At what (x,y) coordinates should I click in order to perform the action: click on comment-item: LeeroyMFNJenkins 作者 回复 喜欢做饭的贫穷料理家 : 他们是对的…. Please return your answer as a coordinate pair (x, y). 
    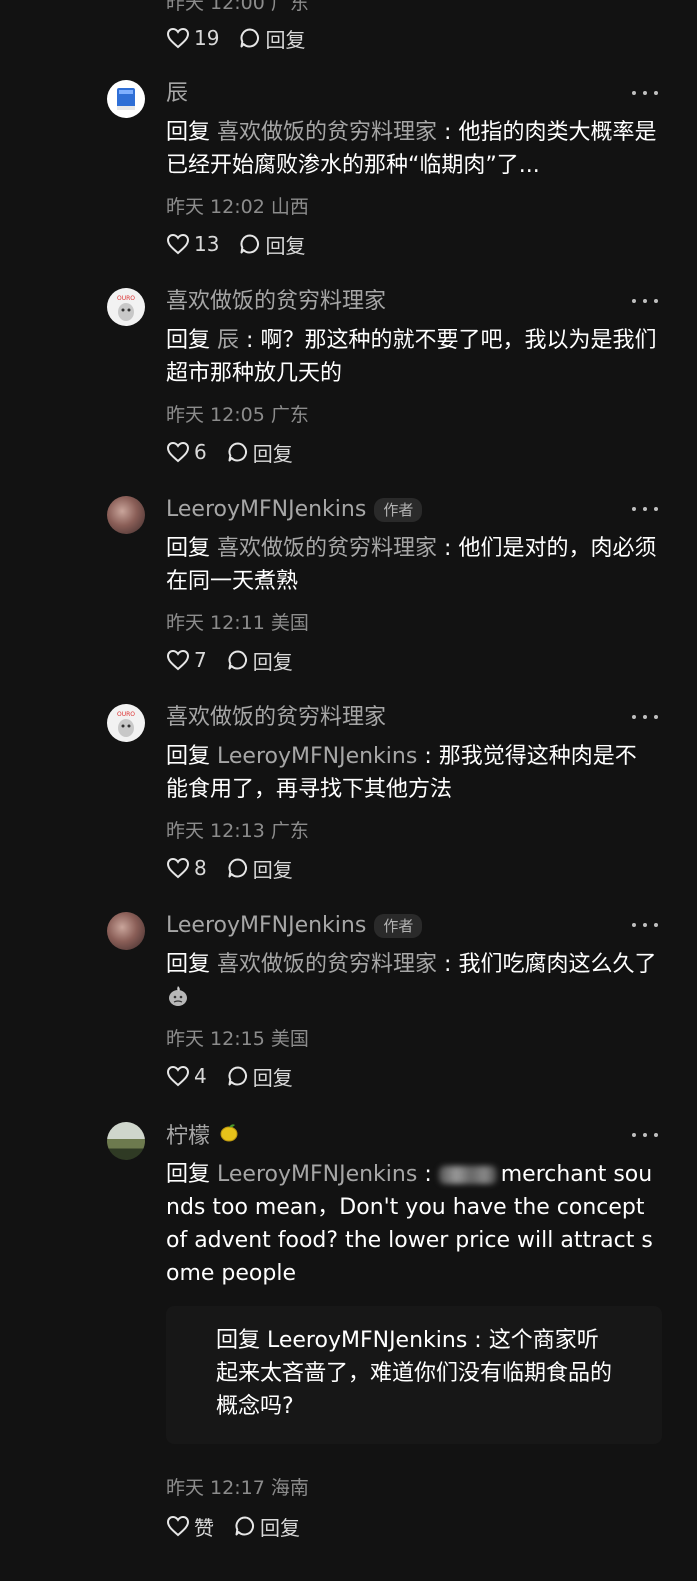
    Looking at the image, I should click on (348, 591).